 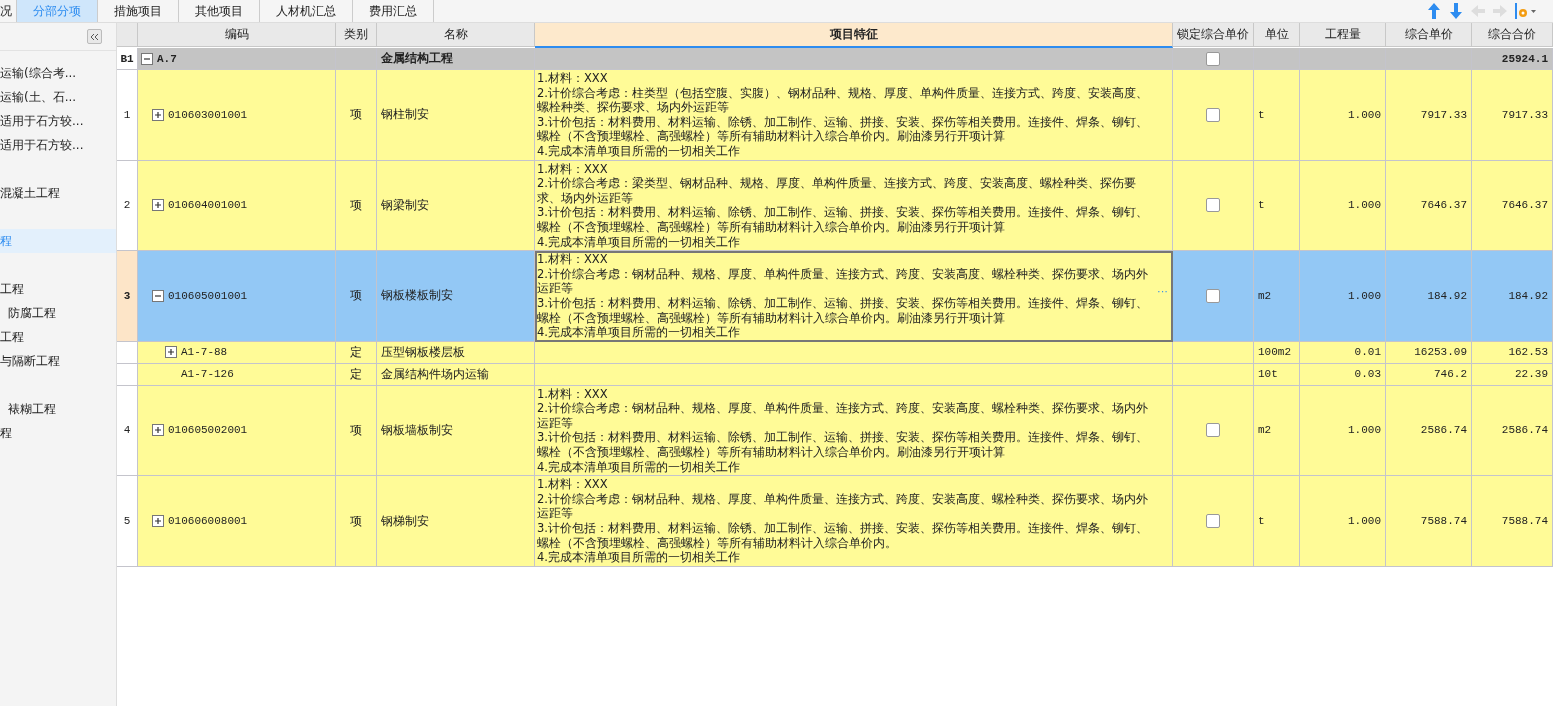 What do you see at coordinates (1213, 35) in the screenshot?
I see `column-header: 锁定综合单价` at bounding box center [1213, 35].